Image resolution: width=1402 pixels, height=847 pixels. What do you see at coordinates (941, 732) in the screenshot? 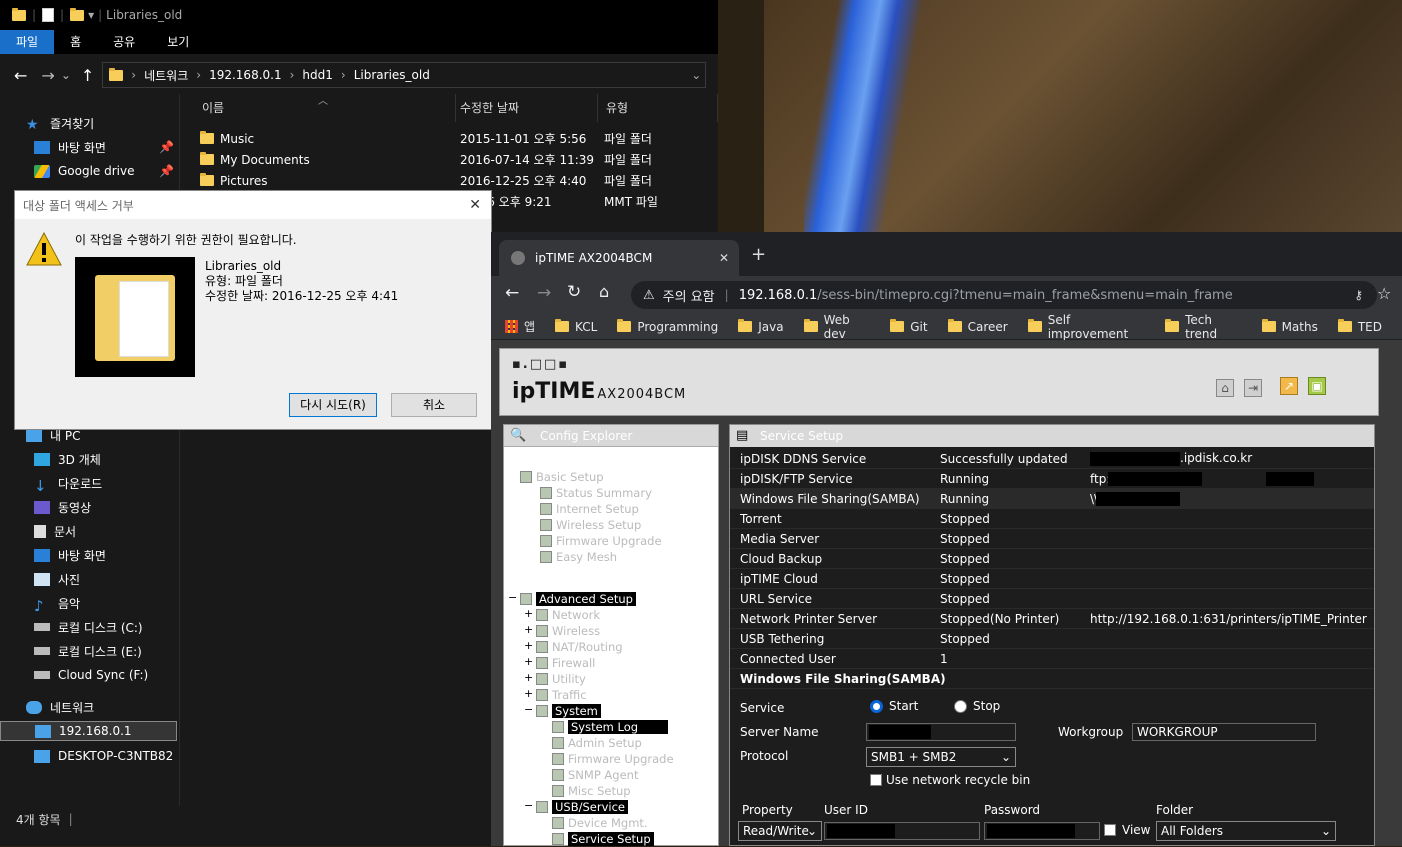
I see `server-name-input` at bounding box center [941, 732].